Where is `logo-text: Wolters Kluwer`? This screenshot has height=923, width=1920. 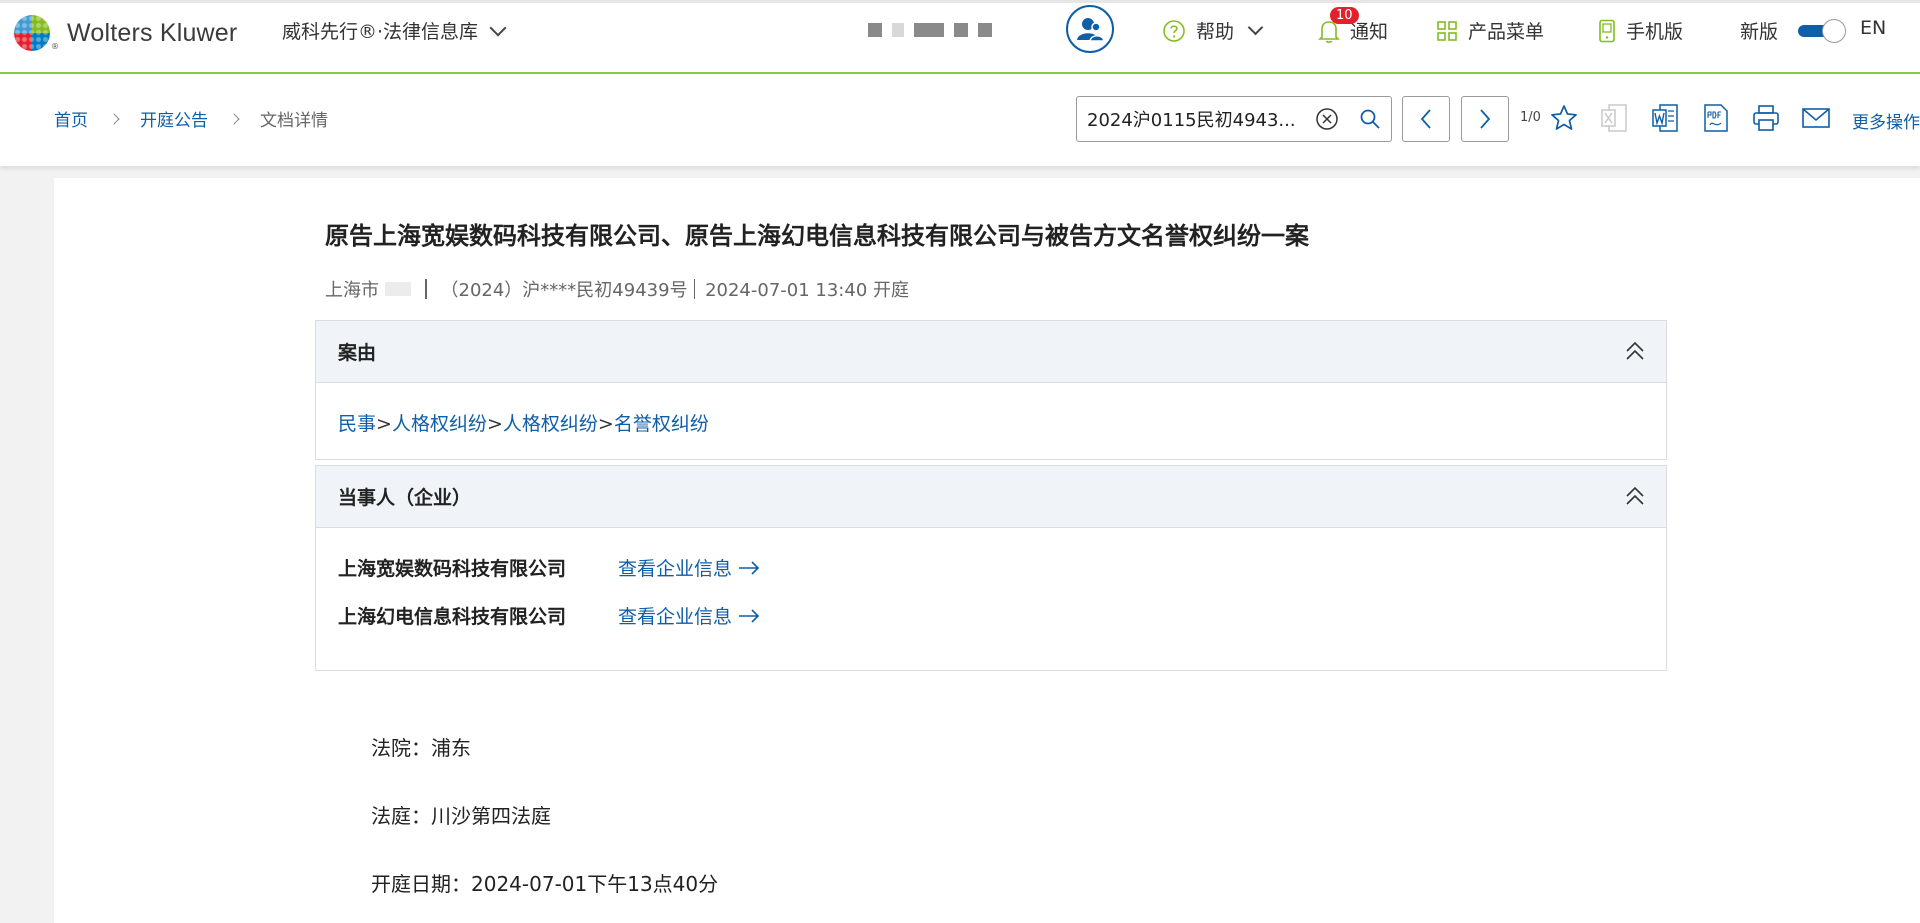
logo-text: Wolters Kluwer is located at coordinates (152, 32).